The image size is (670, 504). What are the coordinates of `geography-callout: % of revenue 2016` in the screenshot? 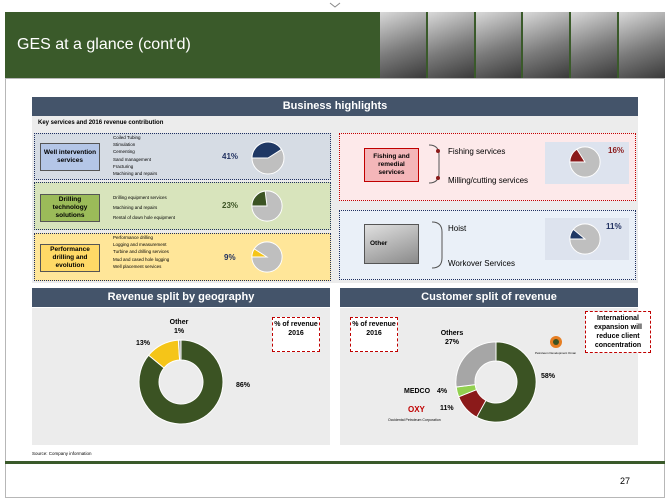 It's located at (296, 334).